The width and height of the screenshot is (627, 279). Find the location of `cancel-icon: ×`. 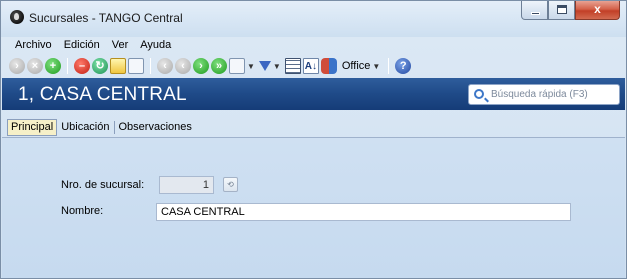

cancel-icon: × is located at coordinates (35, 66).